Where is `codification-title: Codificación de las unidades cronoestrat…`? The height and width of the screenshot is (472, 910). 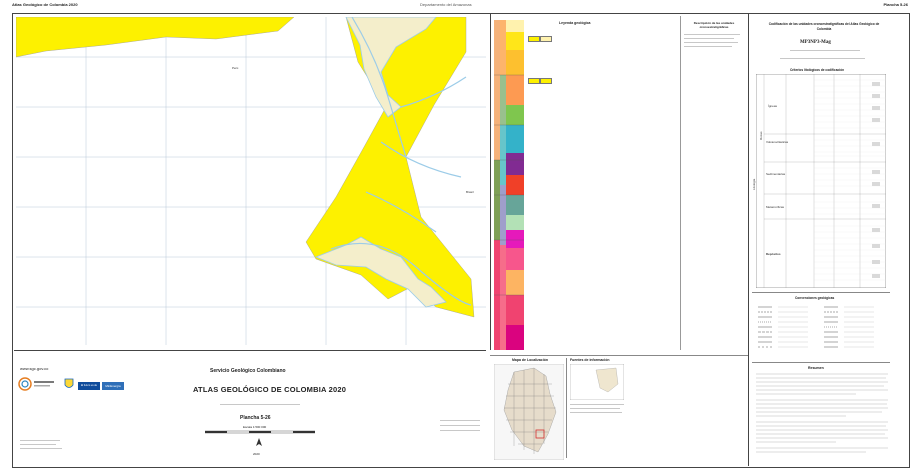
codification-title: Codificación de las unidades cronoestrat… is located at coordinates (824, 26).